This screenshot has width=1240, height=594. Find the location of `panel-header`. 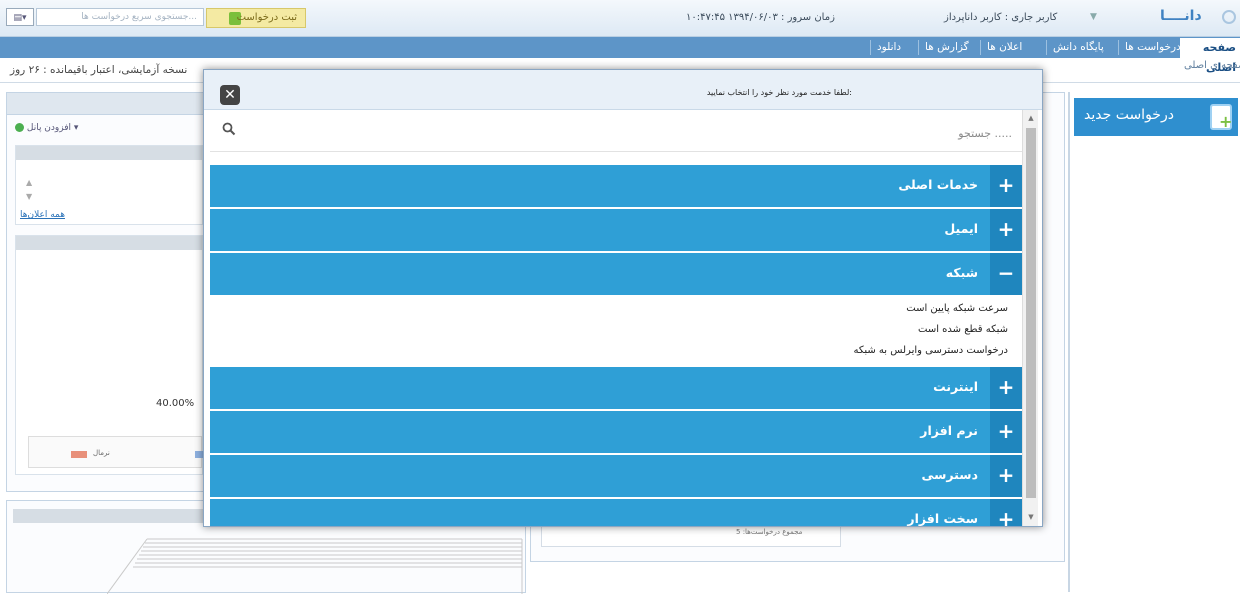

panel-header is located at coordinates (106, 104).